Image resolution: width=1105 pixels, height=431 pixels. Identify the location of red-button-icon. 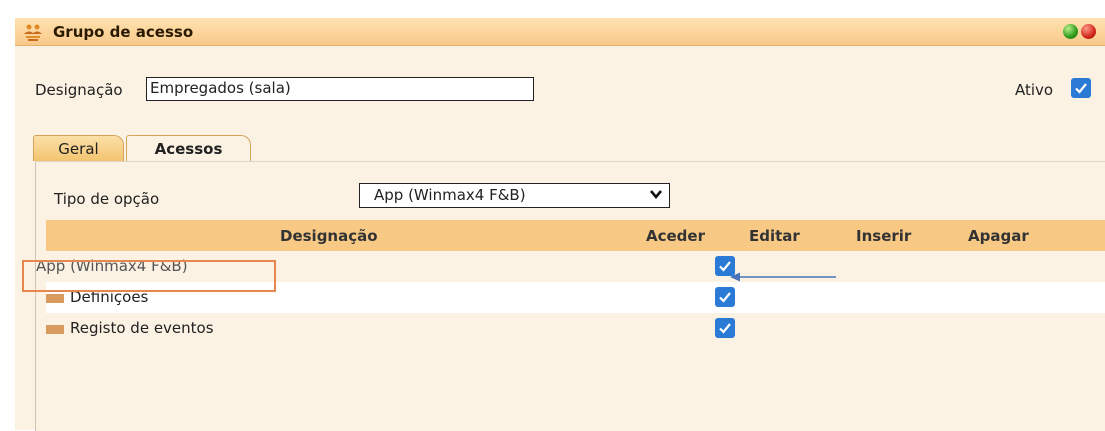
(1088, 31).